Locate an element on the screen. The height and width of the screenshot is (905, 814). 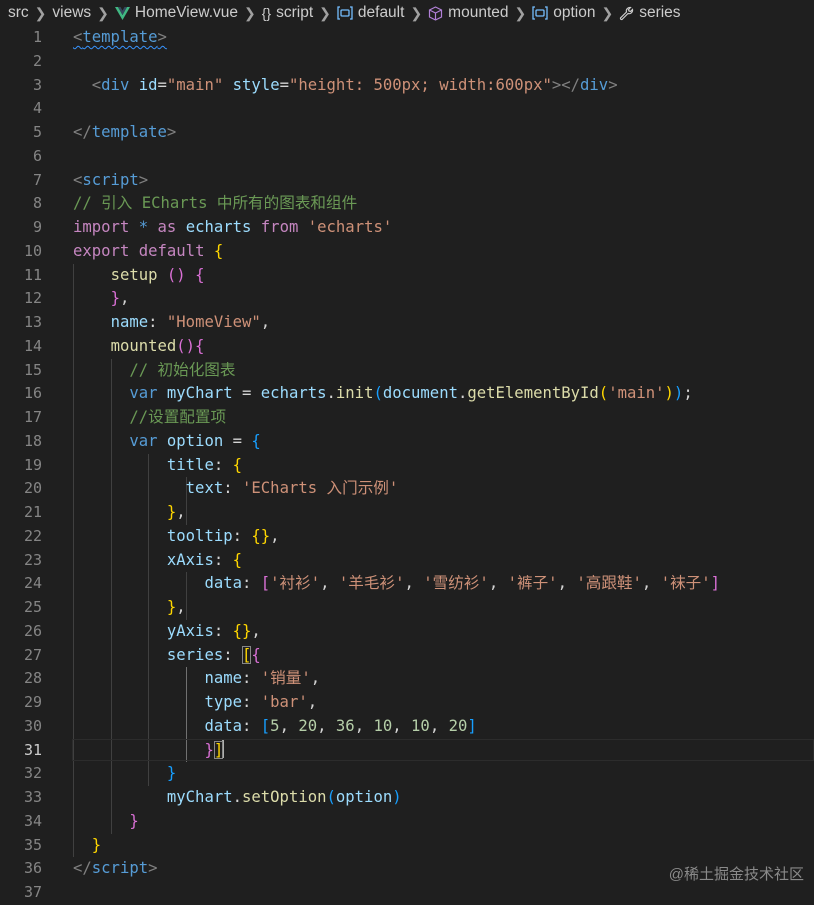
code-line-7: <script> is located at coordinates (111, 179).